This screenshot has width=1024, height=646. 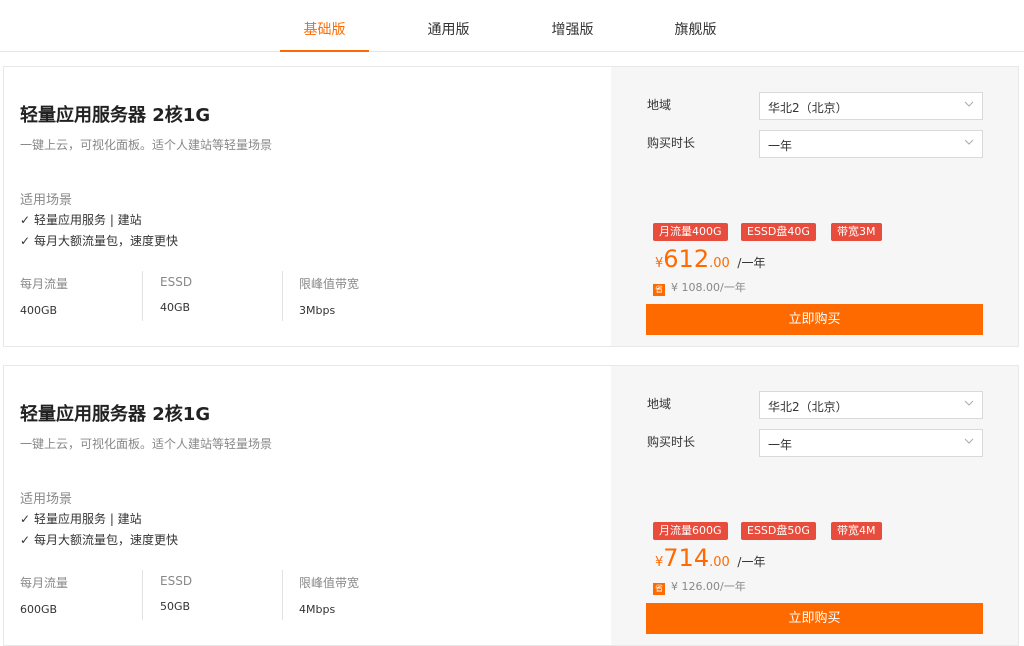 I want to click on tag-essd: ESSD盘40G, so click(x=778, y=232).